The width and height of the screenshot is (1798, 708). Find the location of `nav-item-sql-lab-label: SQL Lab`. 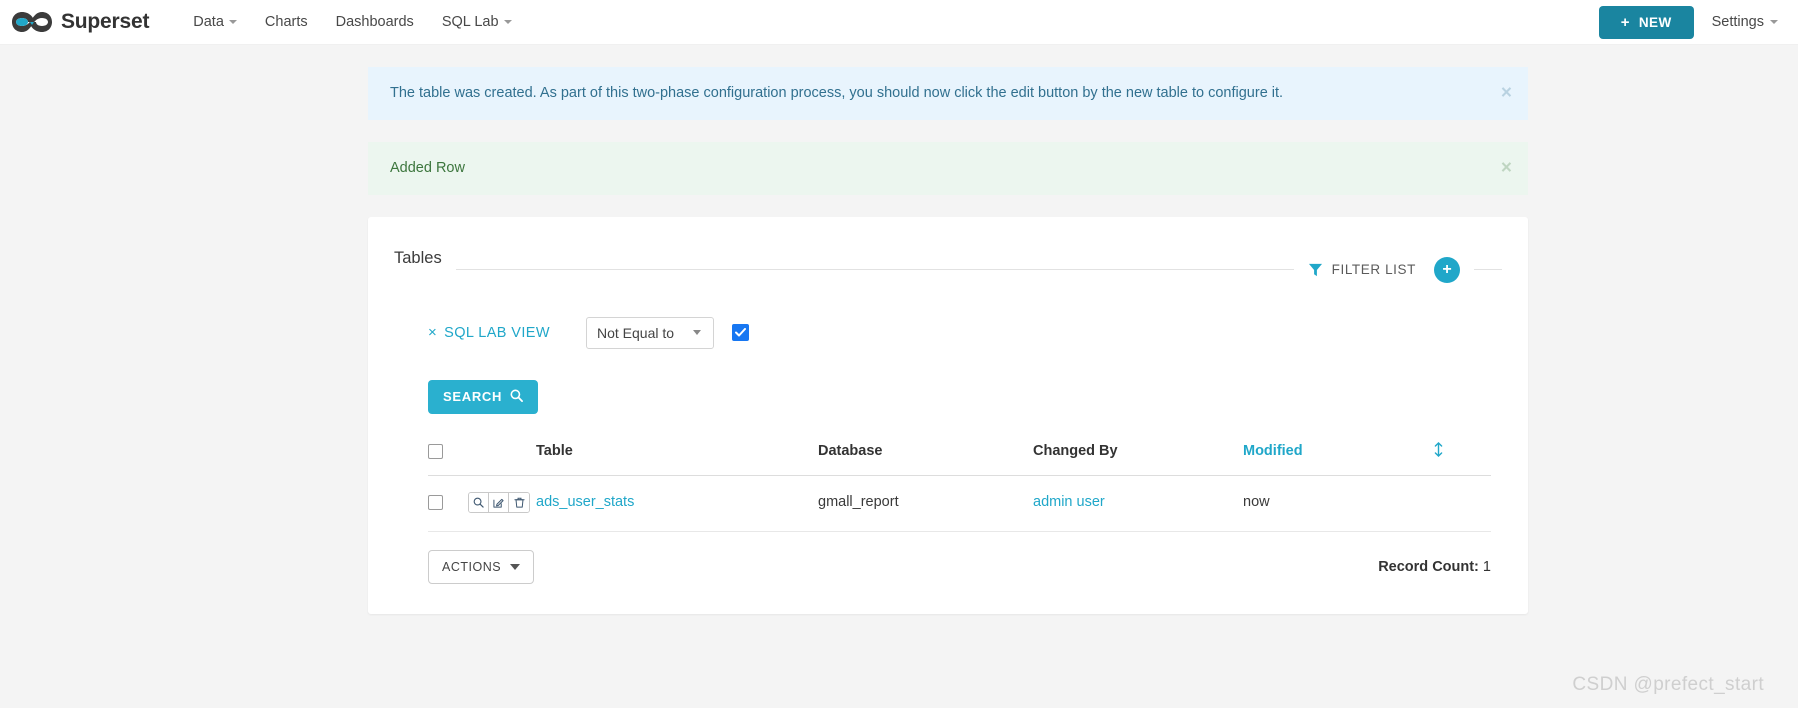

nav-item-sql-lab-label: SQL Lab is located at coordinates (470, 22).